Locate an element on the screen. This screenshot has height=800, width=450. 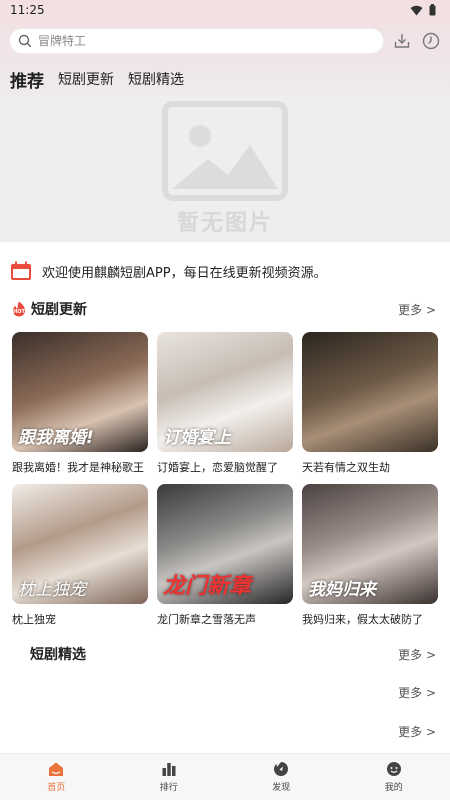
notice-bar: 欢迎使用麒麟短剧APP，每日在线更新视频资源。 is located at coordinates (225, 271).